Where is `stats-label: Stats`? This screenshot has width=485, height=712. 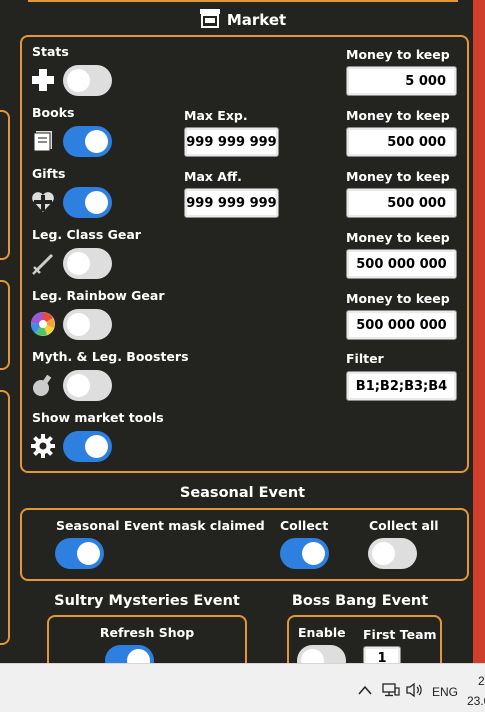
stats-label: Stats is located at coordinates (50, 51).